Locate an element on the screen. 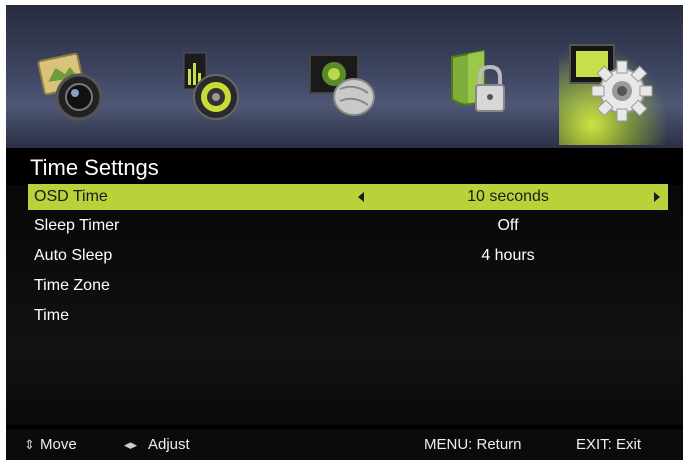  page-title: Time Settngs is located at coordinates (94, 167).